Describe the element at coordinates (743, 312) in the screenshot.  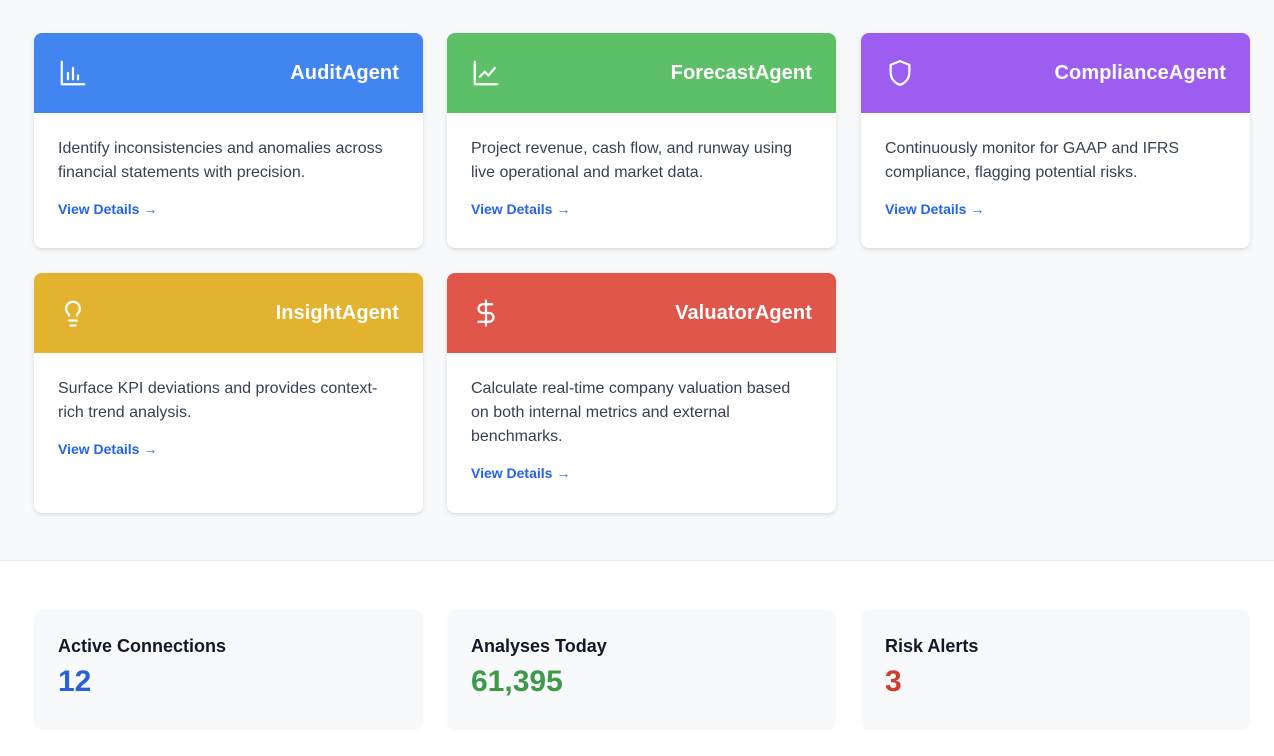
I see `agent-card-title: ValuatorAgent` at that location.